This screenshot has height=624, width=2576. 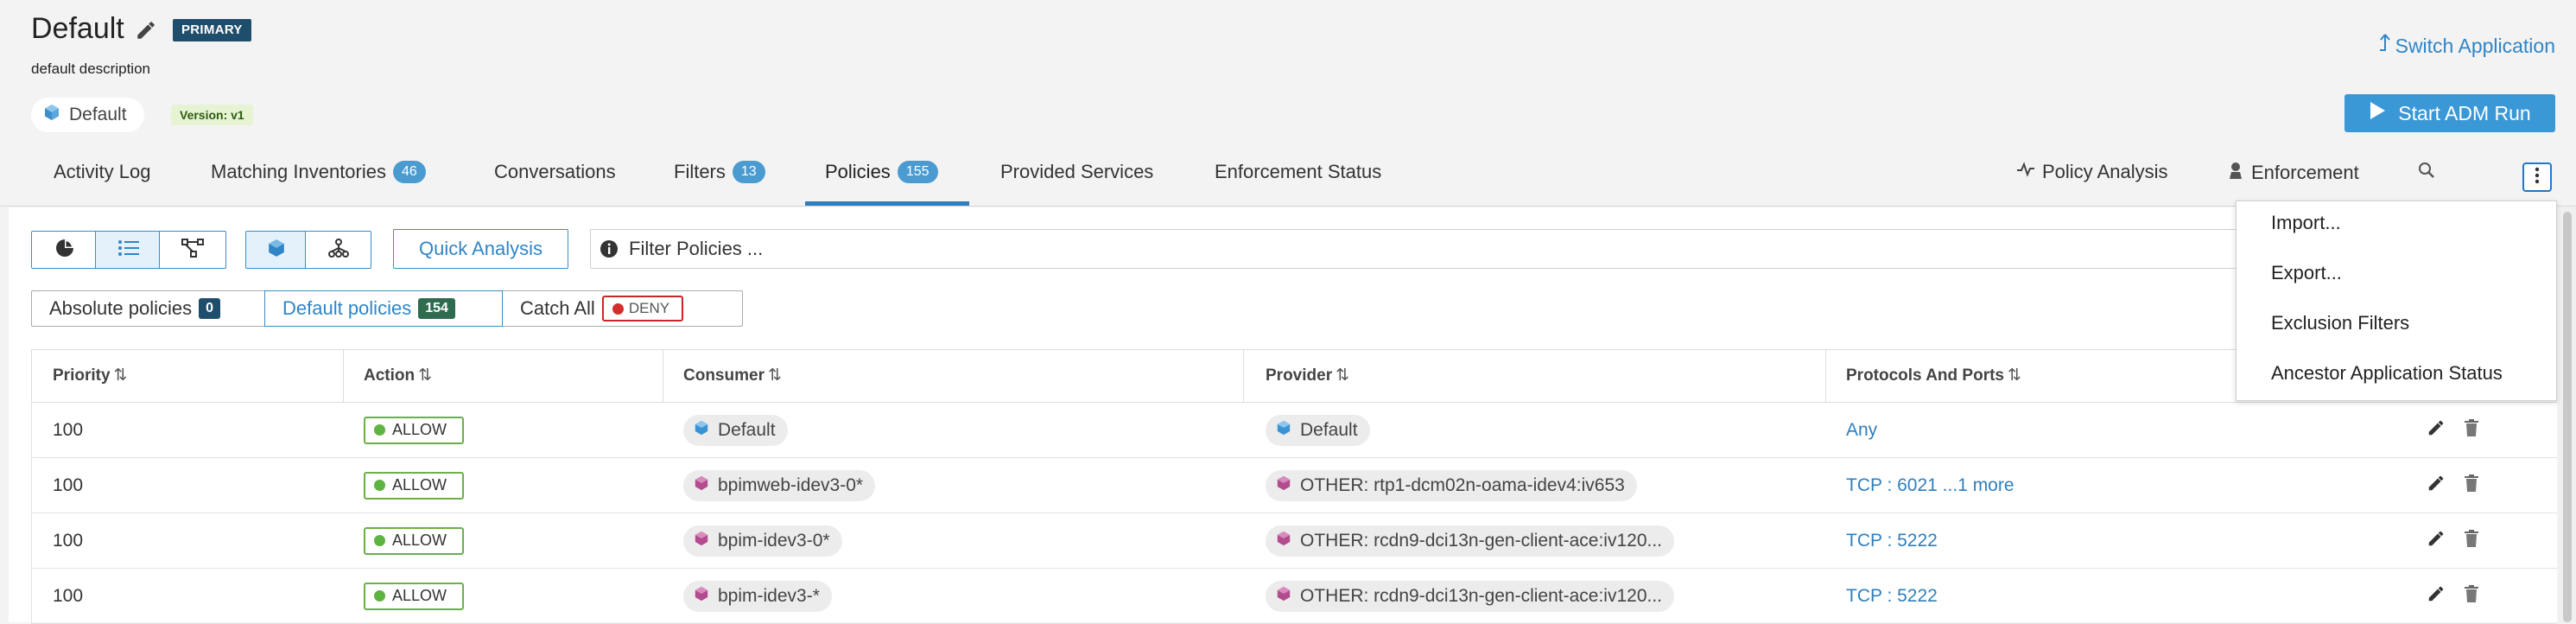 I want to click on scope-chip-label: Default, so click(x=98, y=114).